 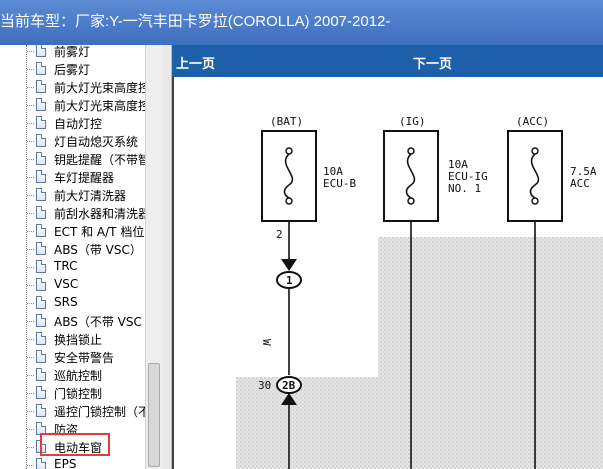 I want to click on pin-number-bottom: 30, so click(x=265, y=385).